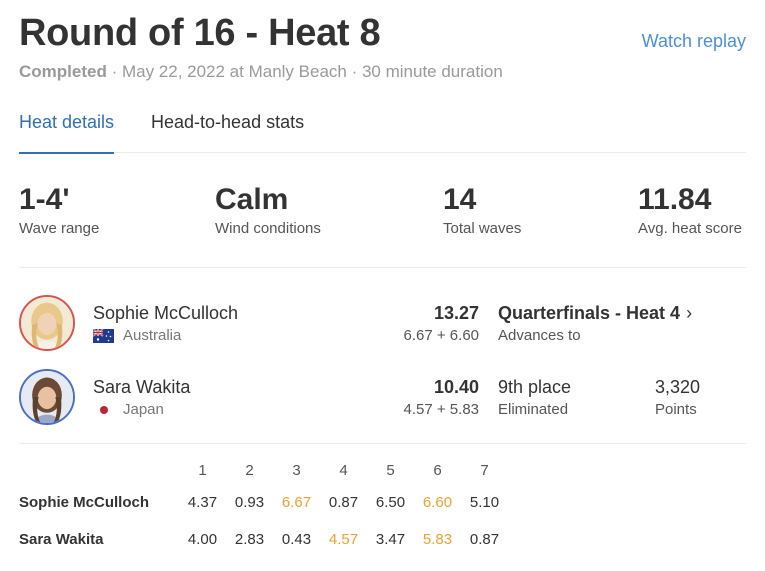  I want to click on stat-label: Total waves, so click(482, 228).